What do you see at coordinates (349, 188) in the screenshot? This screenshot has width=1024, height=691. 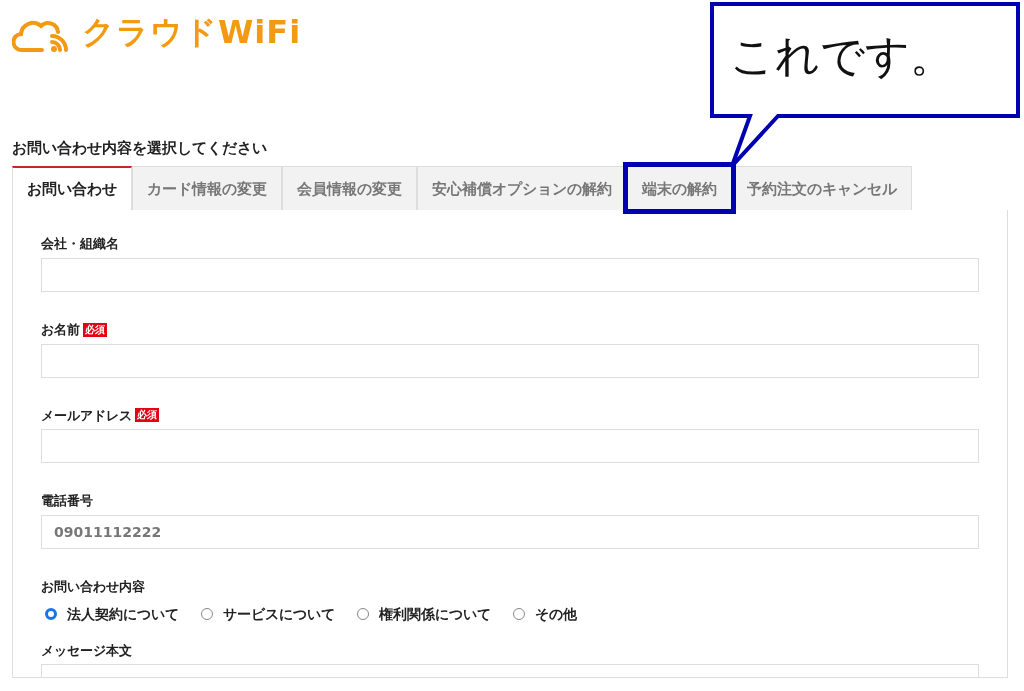 I see `tab: 会員情報の変更` at bounding box center [349, 188].